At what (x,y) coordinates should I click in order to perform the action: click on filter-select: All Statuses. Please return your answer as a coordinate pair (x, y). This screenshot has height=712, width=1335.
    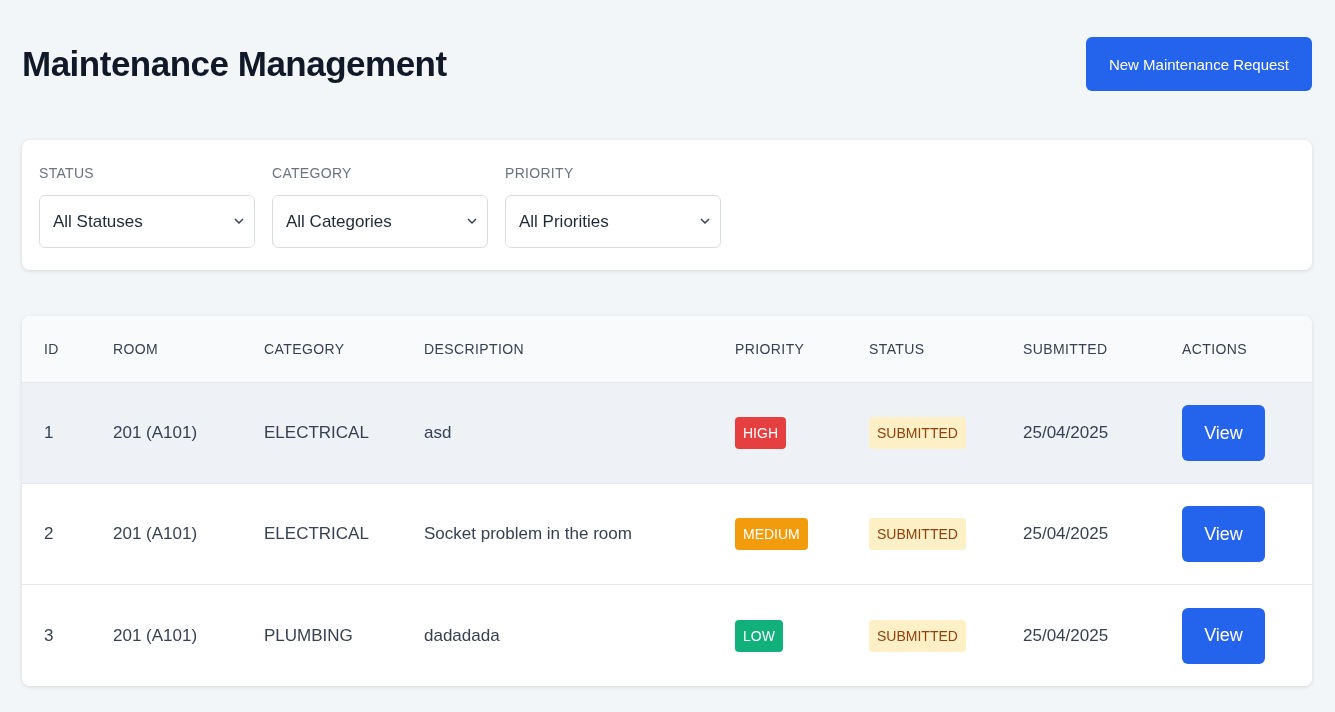
    Looking at the image, I should click on (147, 221).